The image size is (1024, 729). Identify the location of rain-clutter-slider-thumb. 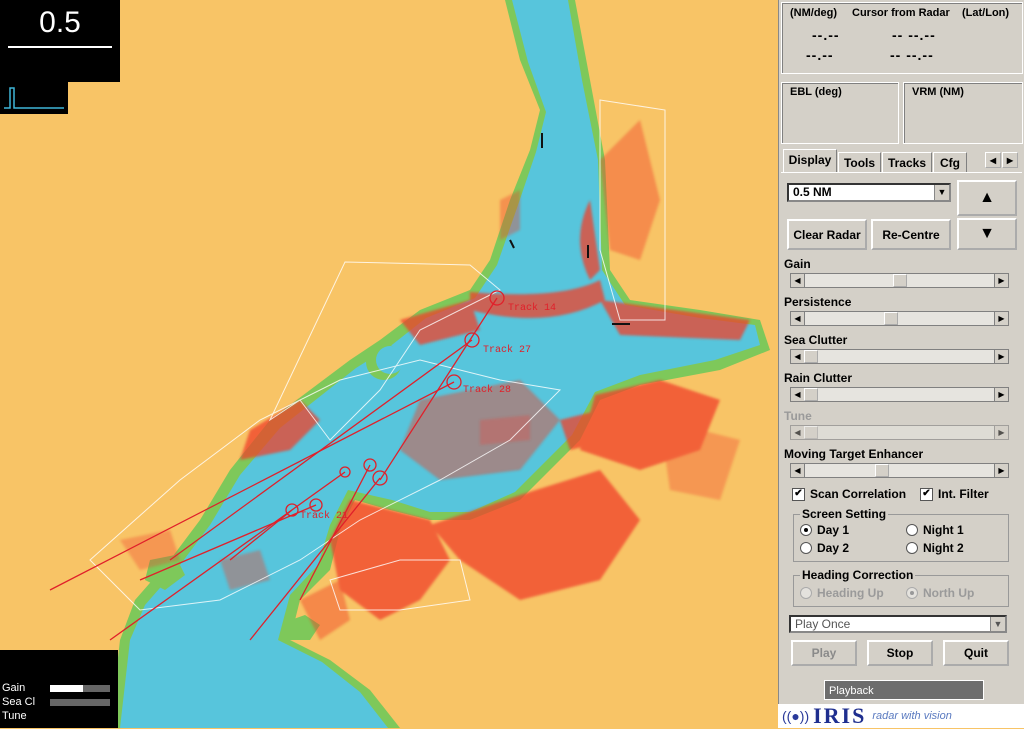
(811, 394).